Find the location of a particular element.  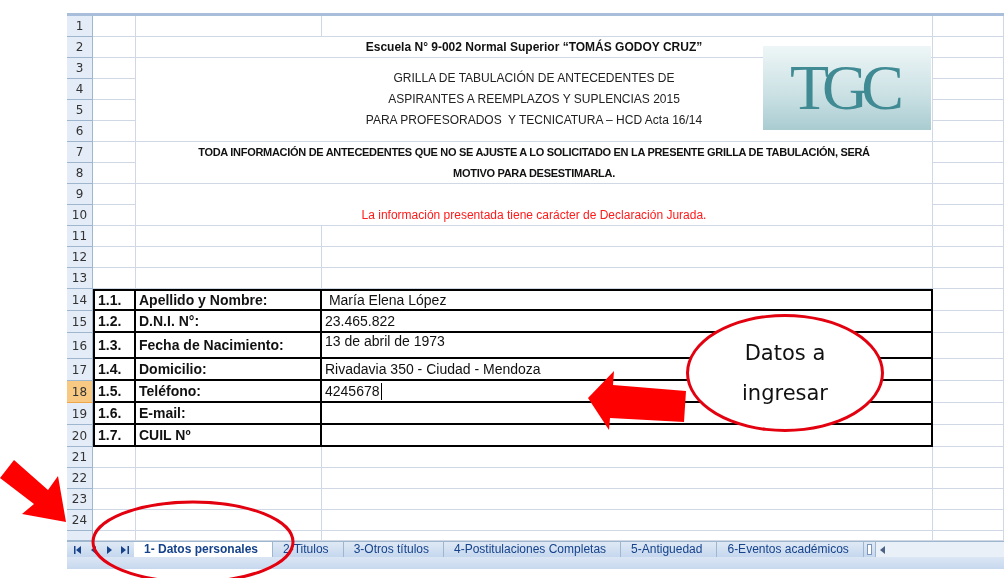

arrow-shape is located at coordinates (33, 491).